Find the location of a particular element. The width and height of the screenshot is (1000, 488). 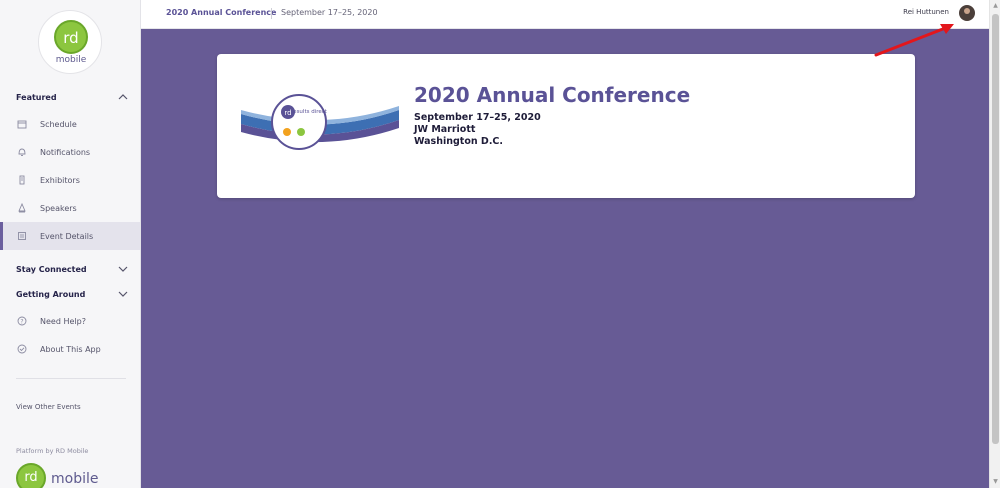

check-circle-icon is located at coordinates (22, 349).